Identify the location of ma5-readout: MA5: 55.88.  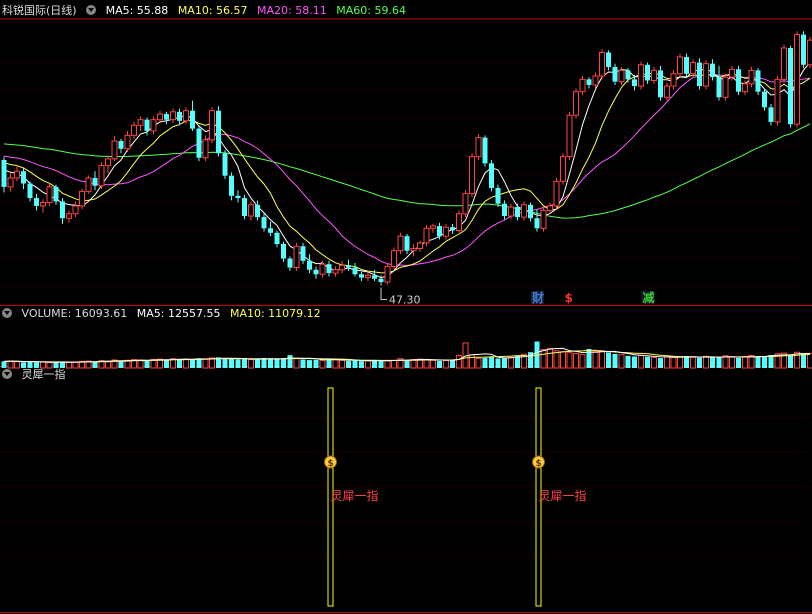
(137, 10).